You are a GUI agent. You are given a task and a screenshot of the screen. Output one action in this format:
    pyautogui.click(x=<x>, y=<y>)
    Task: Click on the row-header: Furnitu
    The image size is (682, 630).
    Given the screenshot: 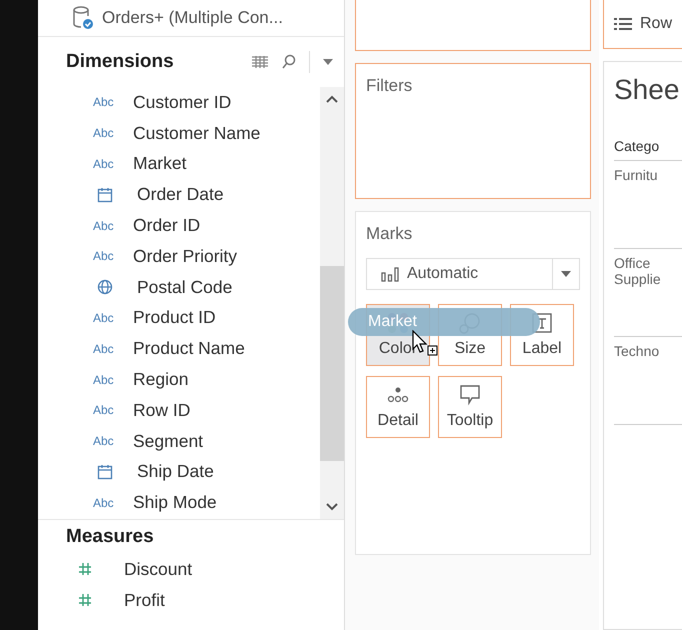 What is the action you would take?
    pyautogui.click(x=648, y=205)
    